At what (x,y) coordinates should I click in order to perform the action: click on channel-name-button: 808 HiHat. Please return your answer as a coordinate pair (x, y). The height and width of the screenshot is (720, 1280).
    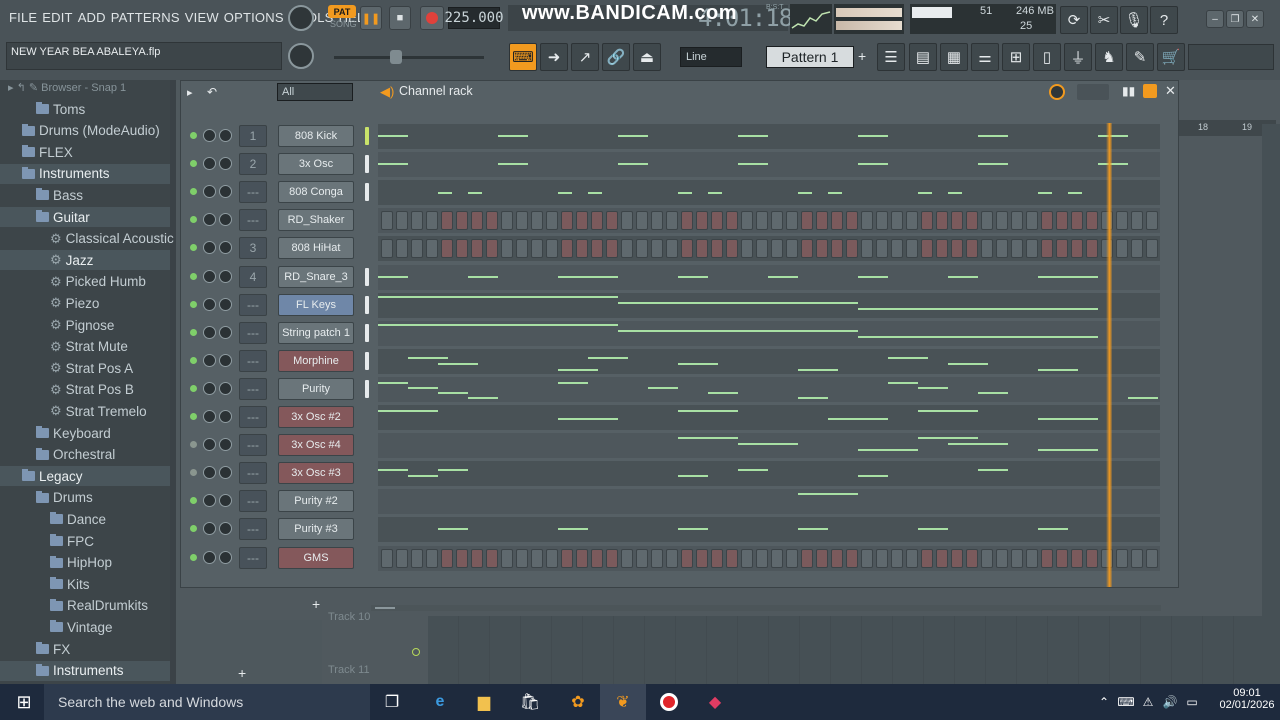
    Looking at the image, I should click on (316, 248).